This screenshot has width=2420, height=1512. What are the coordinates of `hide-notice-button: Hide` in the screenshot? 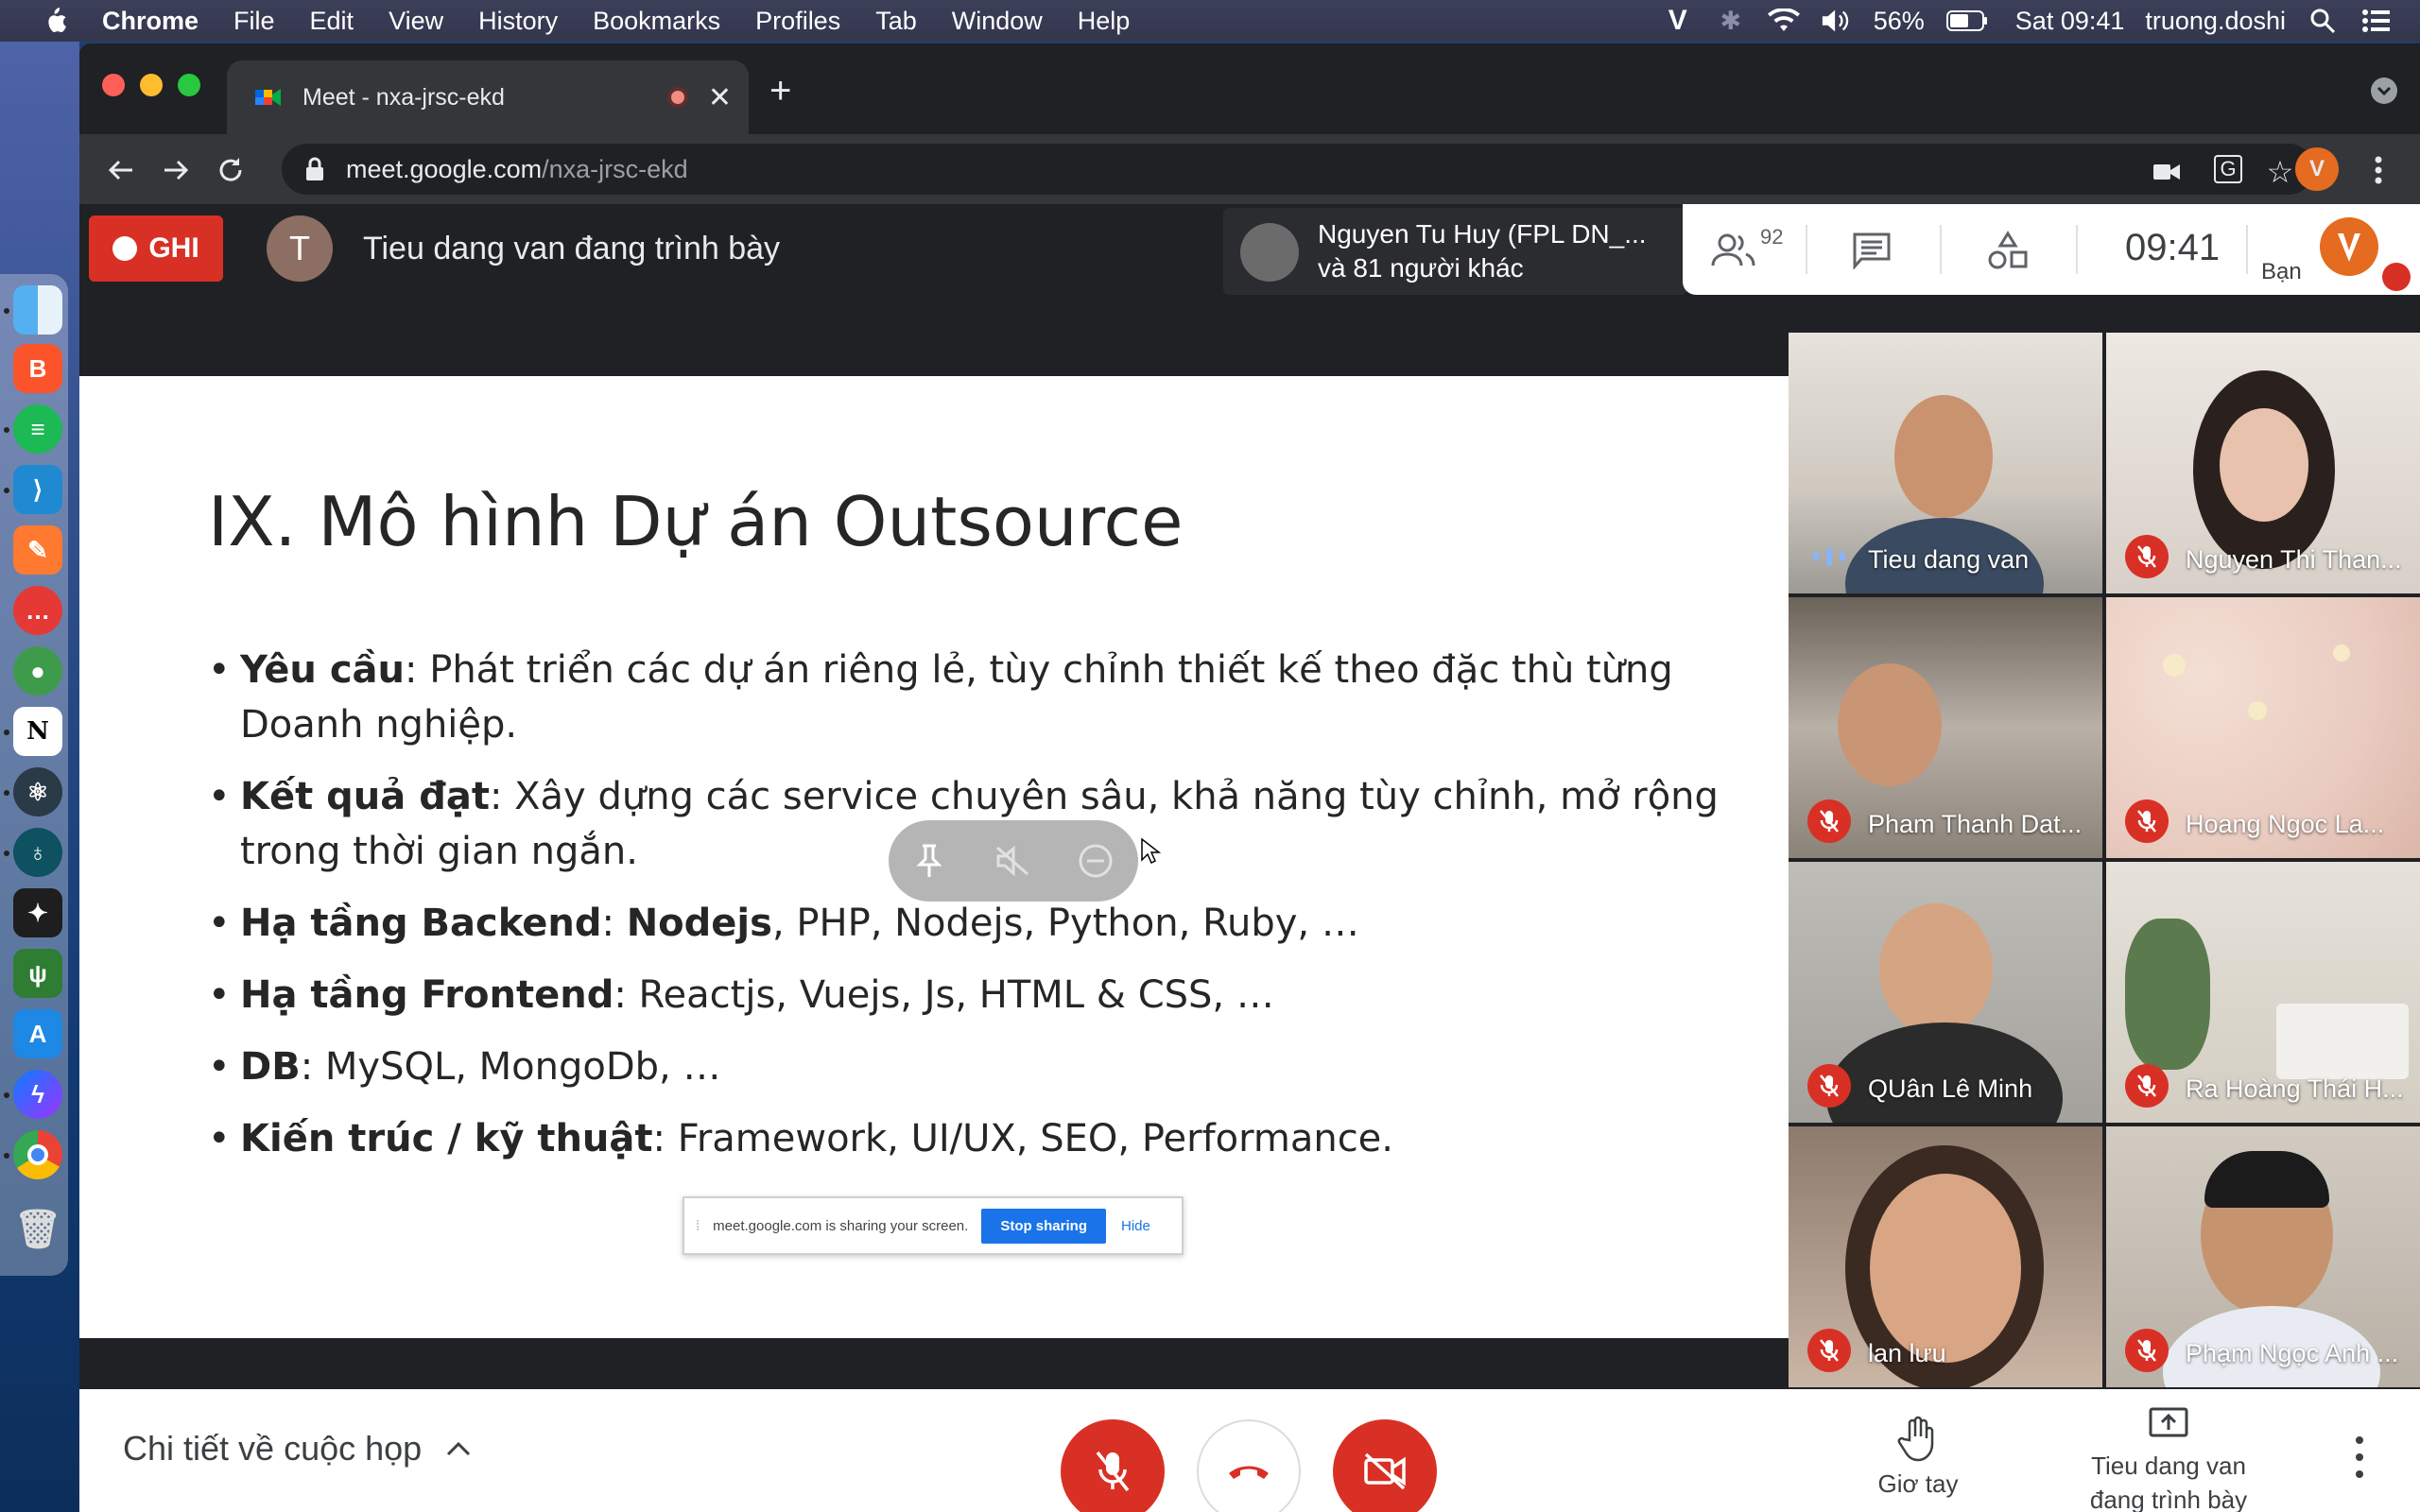 It's located at (1135, 1226).